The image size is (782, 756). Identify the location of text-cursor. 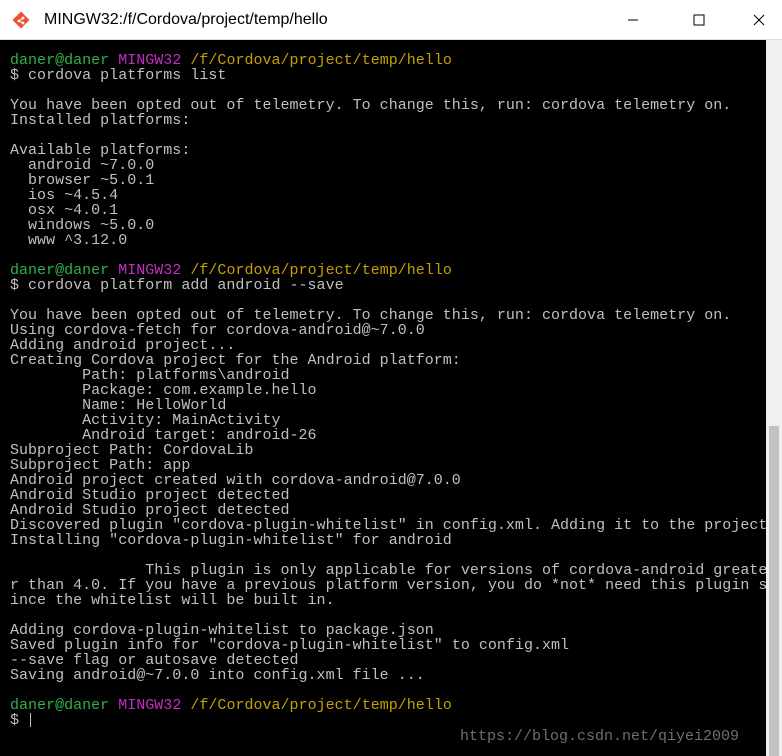
(31, 720).